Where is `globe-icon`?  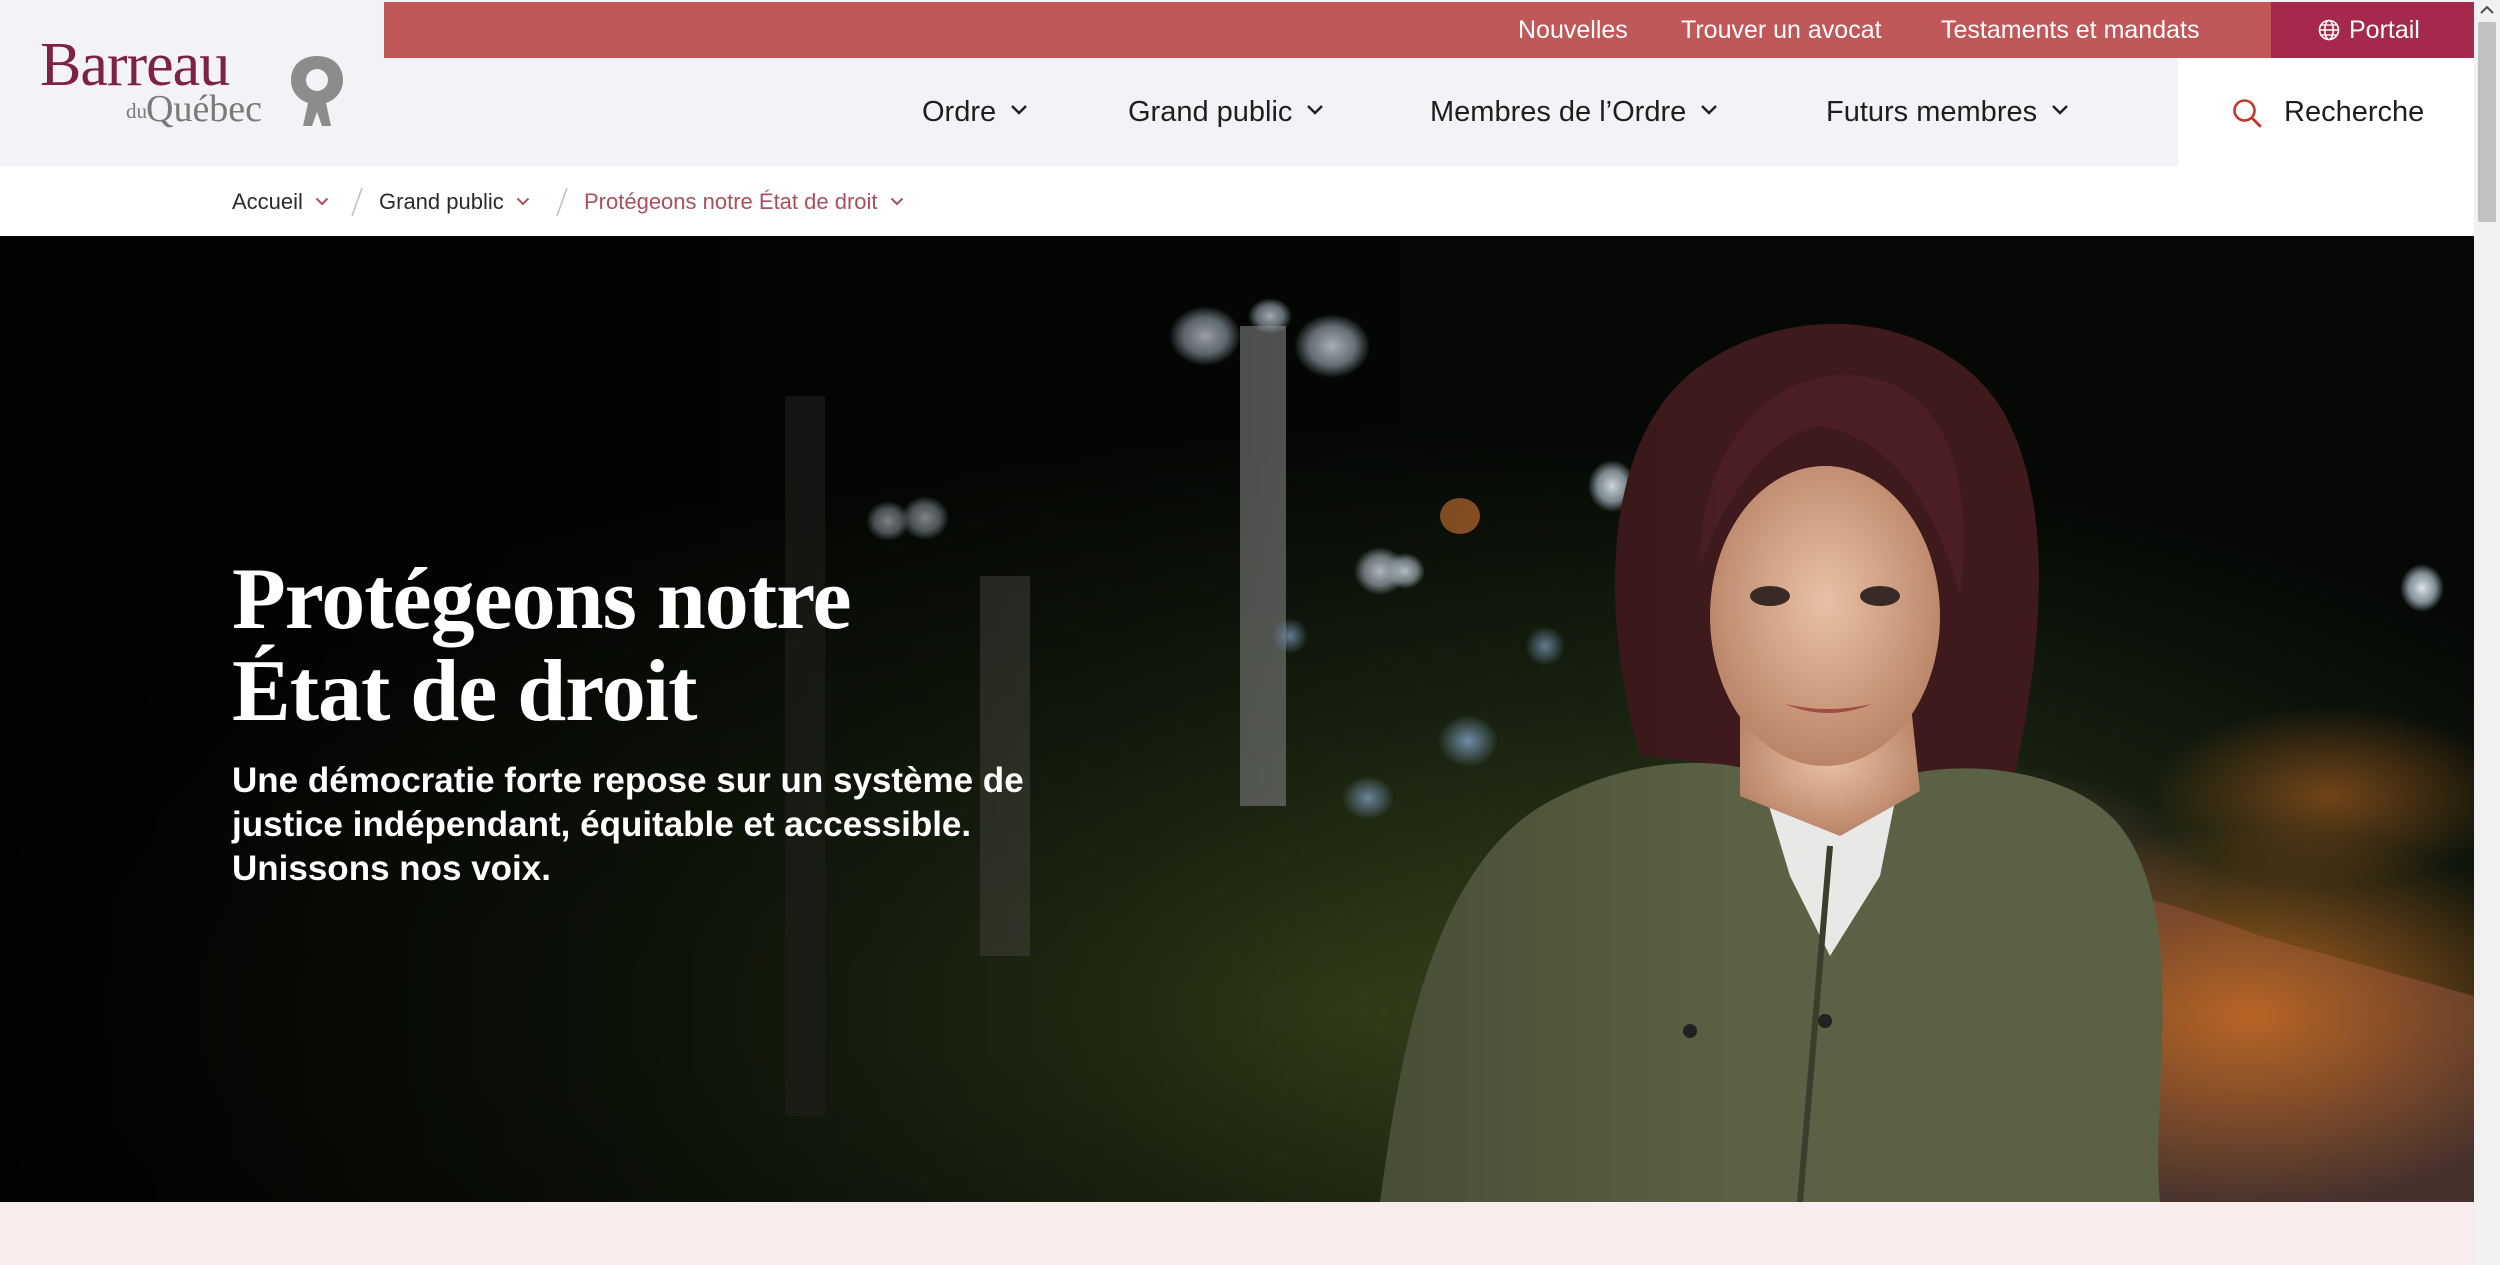 globe-icon is located at coordinates (2329, 30).